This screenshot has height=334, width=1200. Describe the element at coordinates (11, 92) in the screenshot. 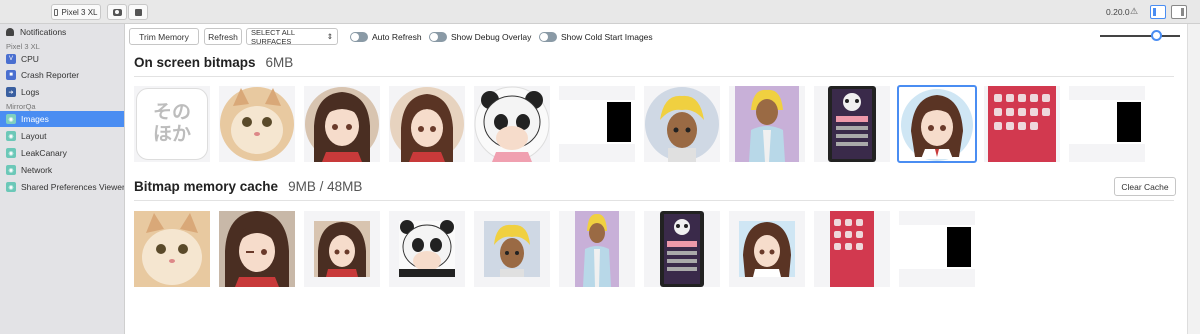

I see `logs-icon: ➔` at that location.